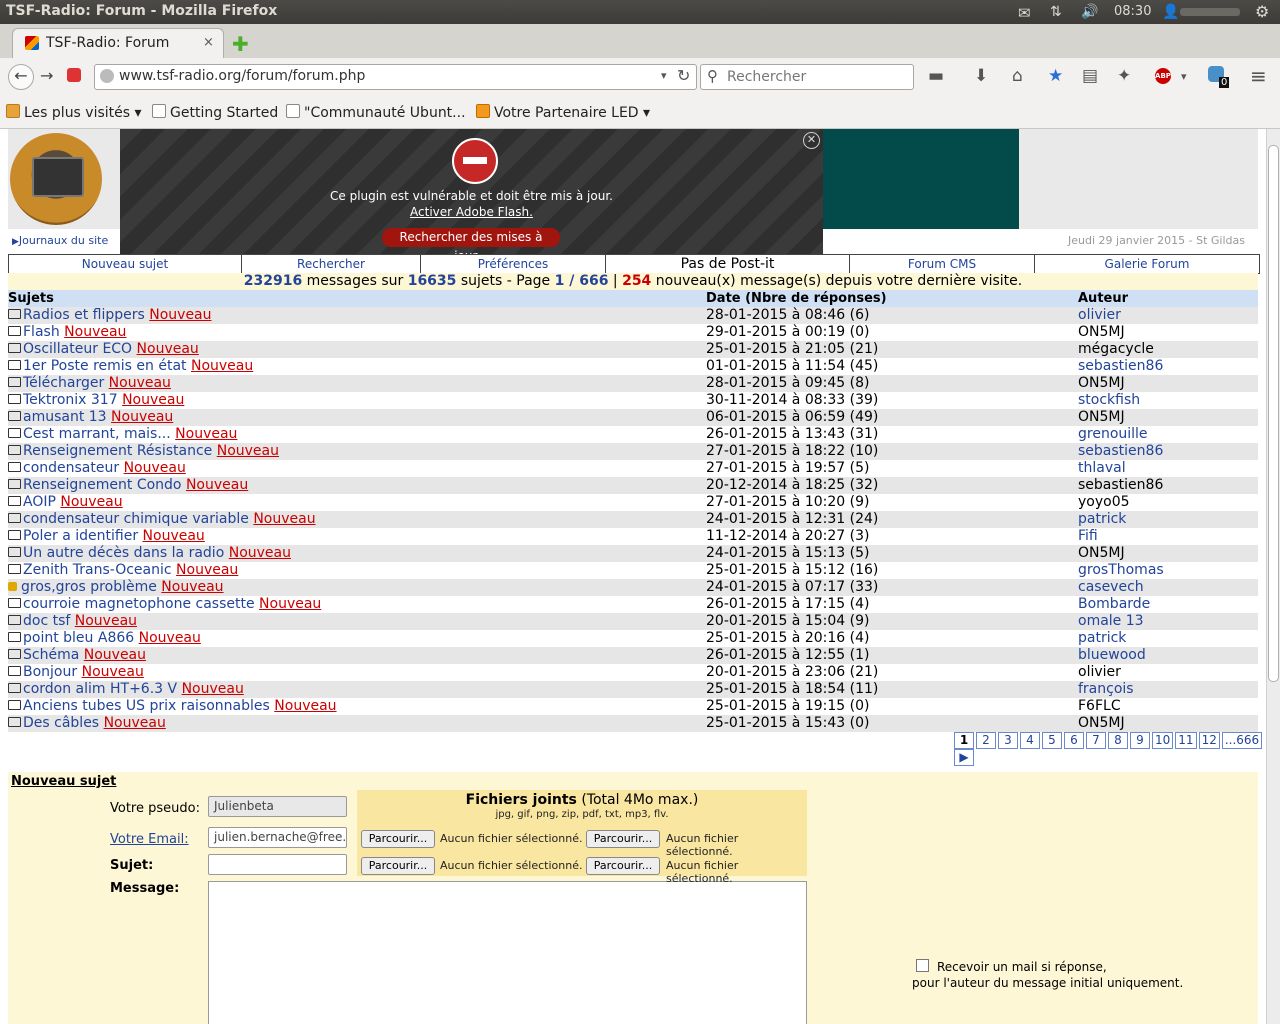  I want to click on topic-link: Schéma, so click(51, 655).